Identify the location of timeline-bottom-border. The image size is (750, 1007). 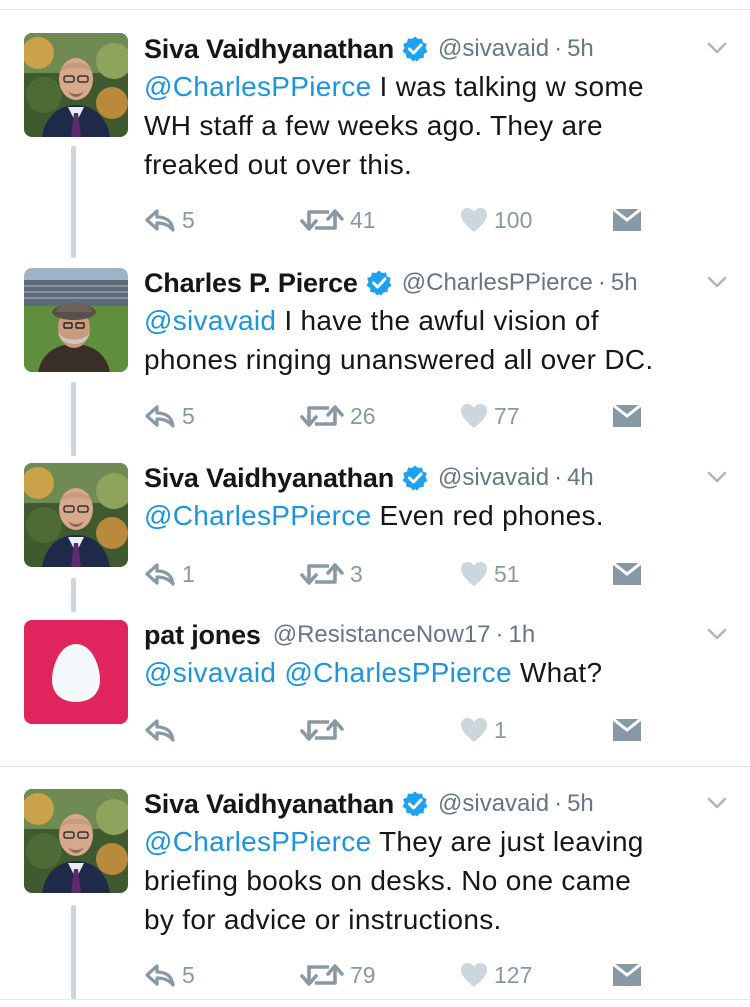
(375, 999).